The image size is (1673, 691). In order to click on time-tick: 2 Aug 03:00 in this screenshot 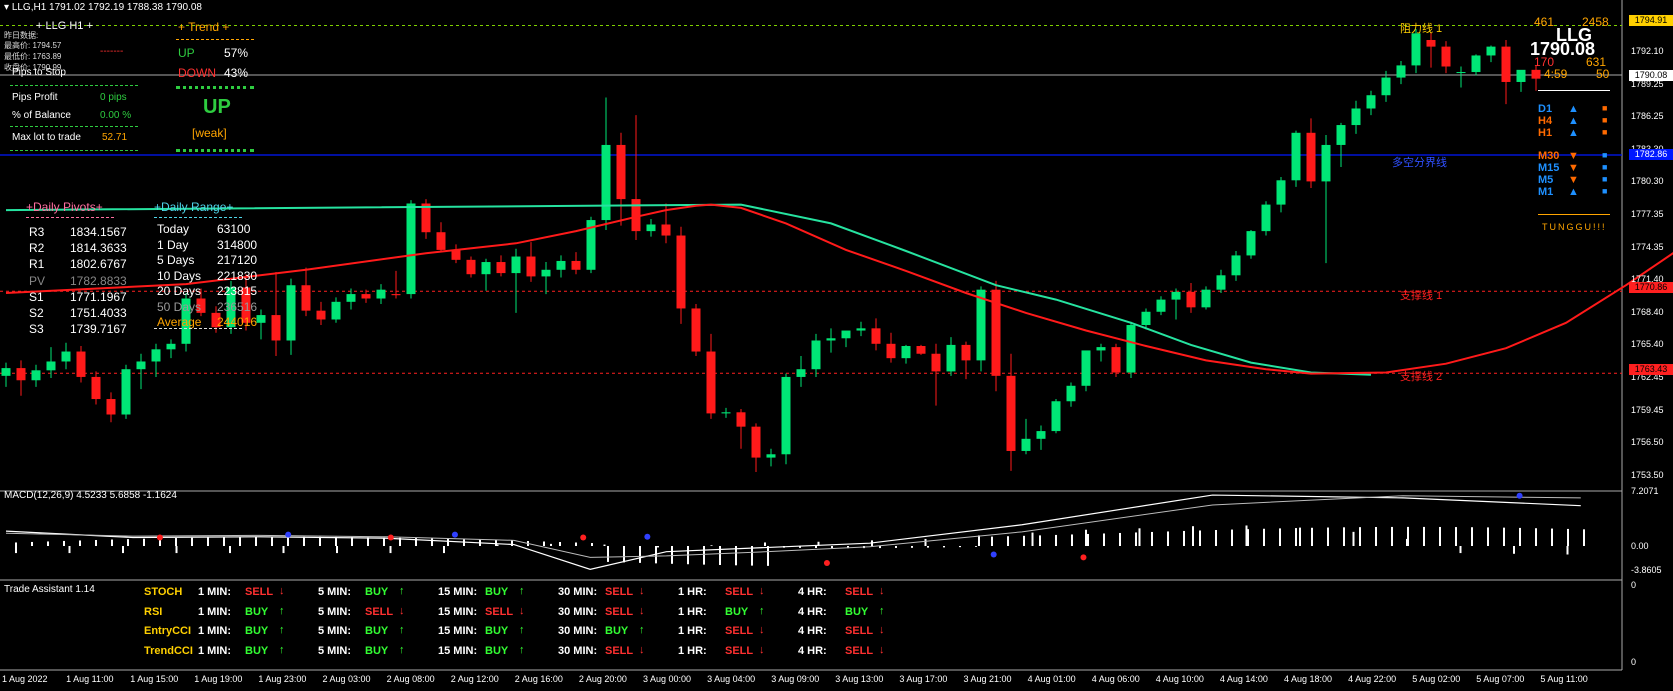, I will do `click(346, 679)`.